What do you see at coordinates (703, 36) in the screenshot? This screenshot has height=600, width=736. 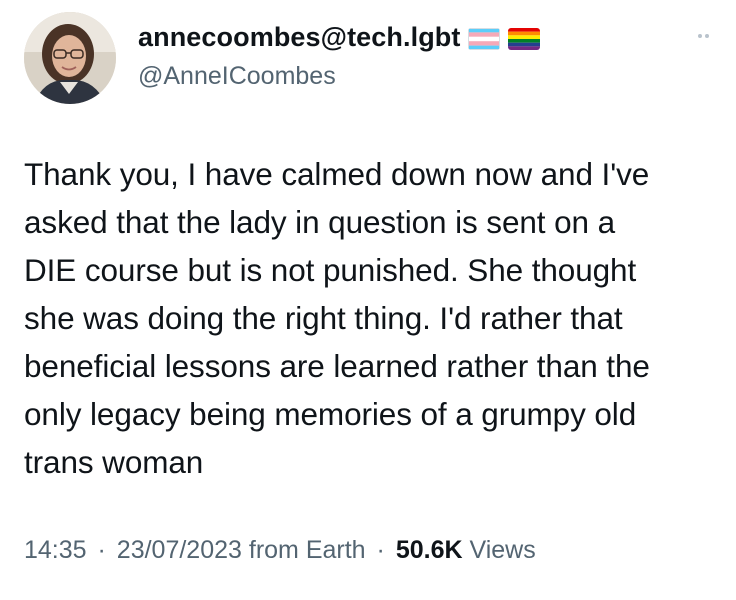 I see `more-options-icon` at bounding box center [703, 36].